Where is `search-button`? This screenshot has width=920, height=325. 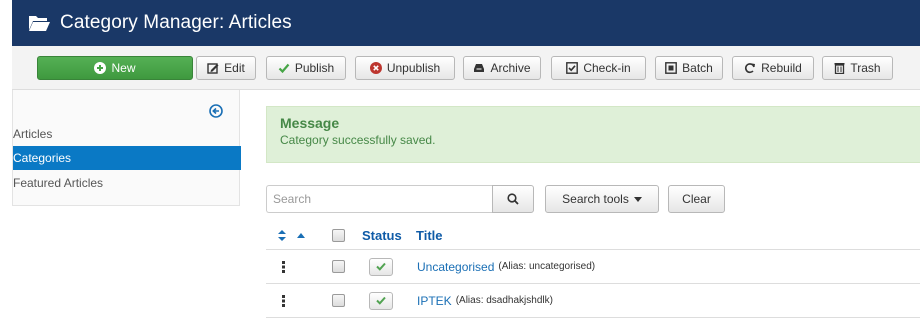 search-button is located at coordinates (513, 199).